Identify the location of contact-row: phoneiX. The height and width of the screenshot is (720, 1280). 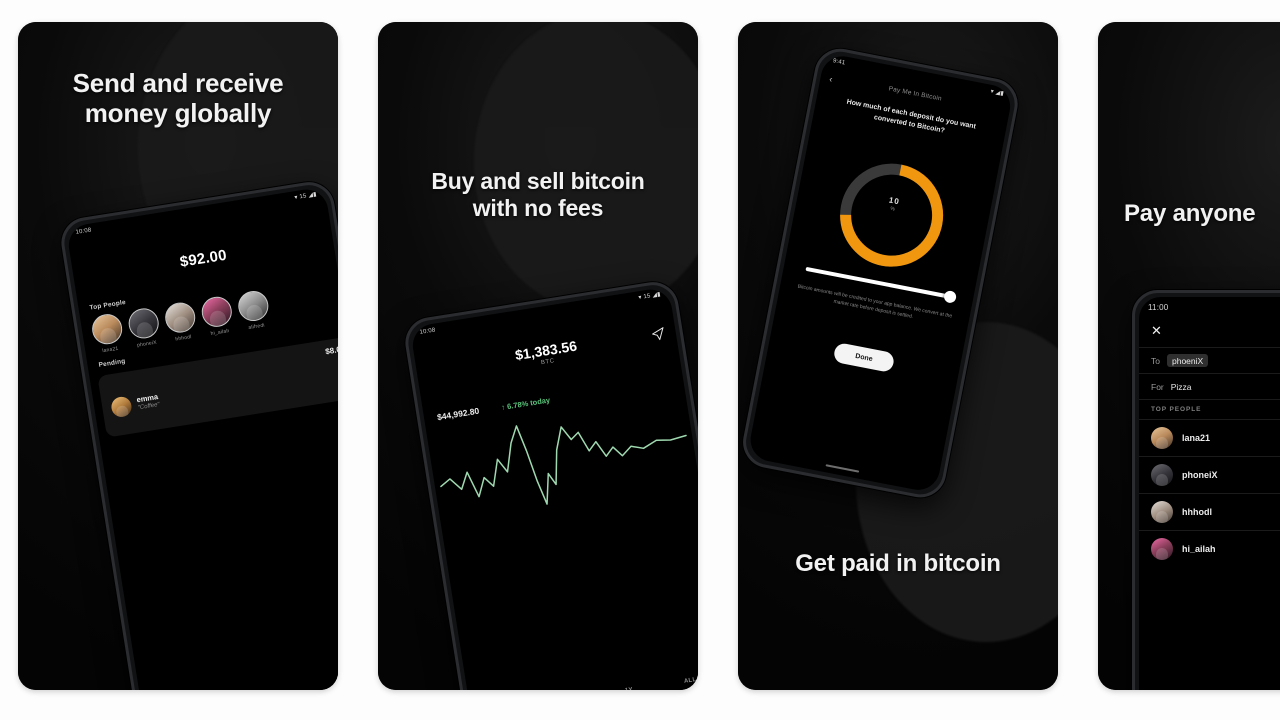
(1209, 474).